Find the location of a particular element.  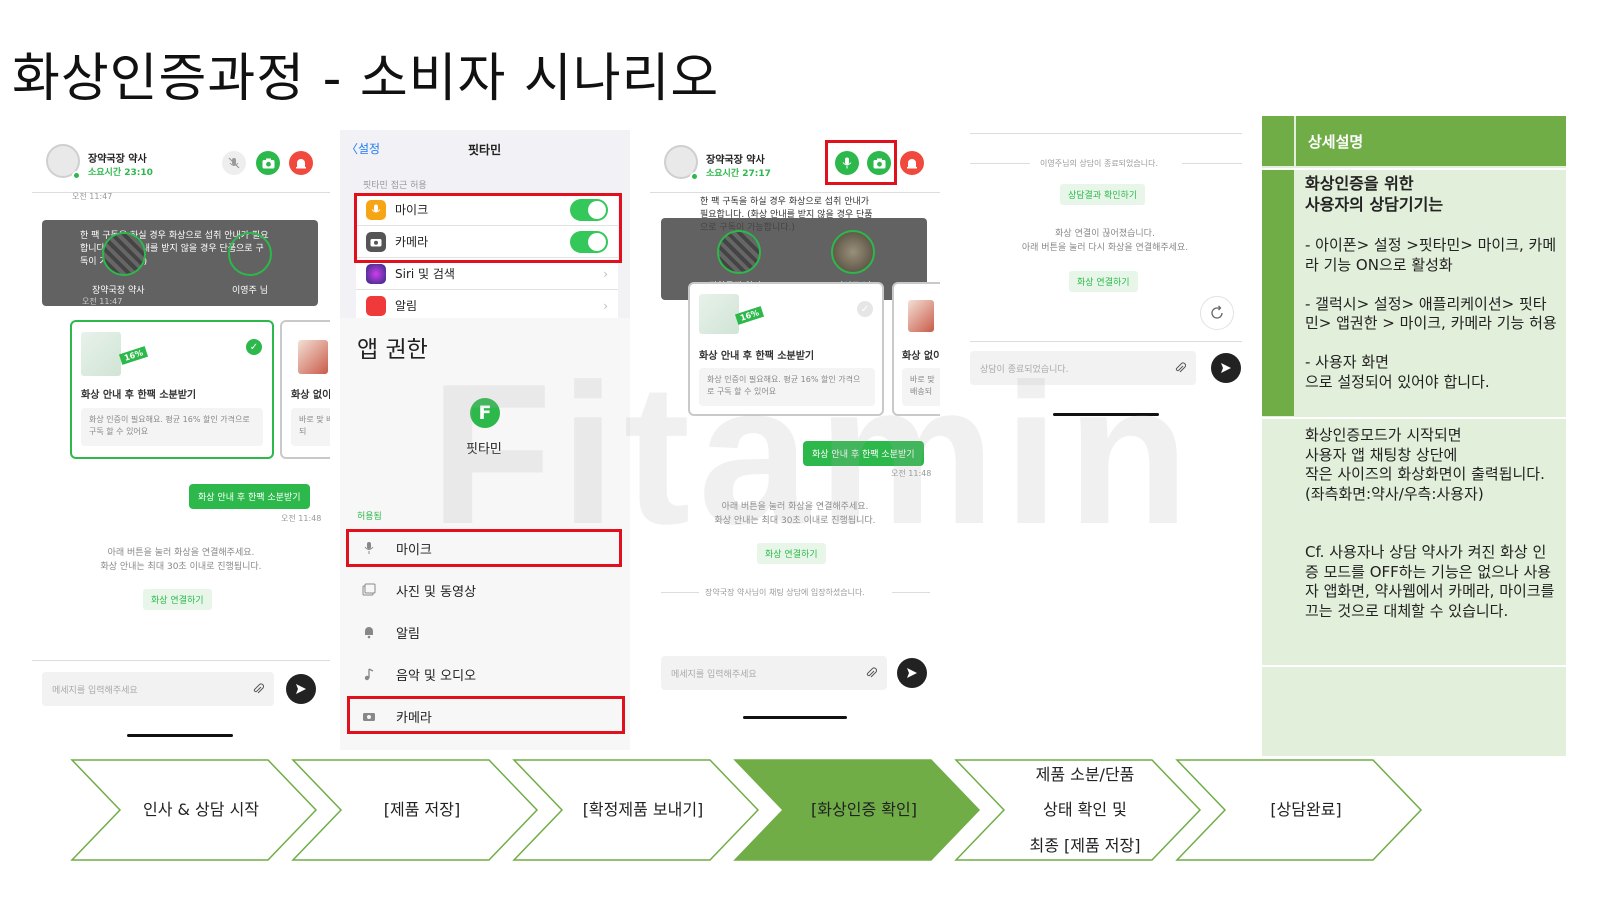

mic-button is located at coordinates (847, 163).